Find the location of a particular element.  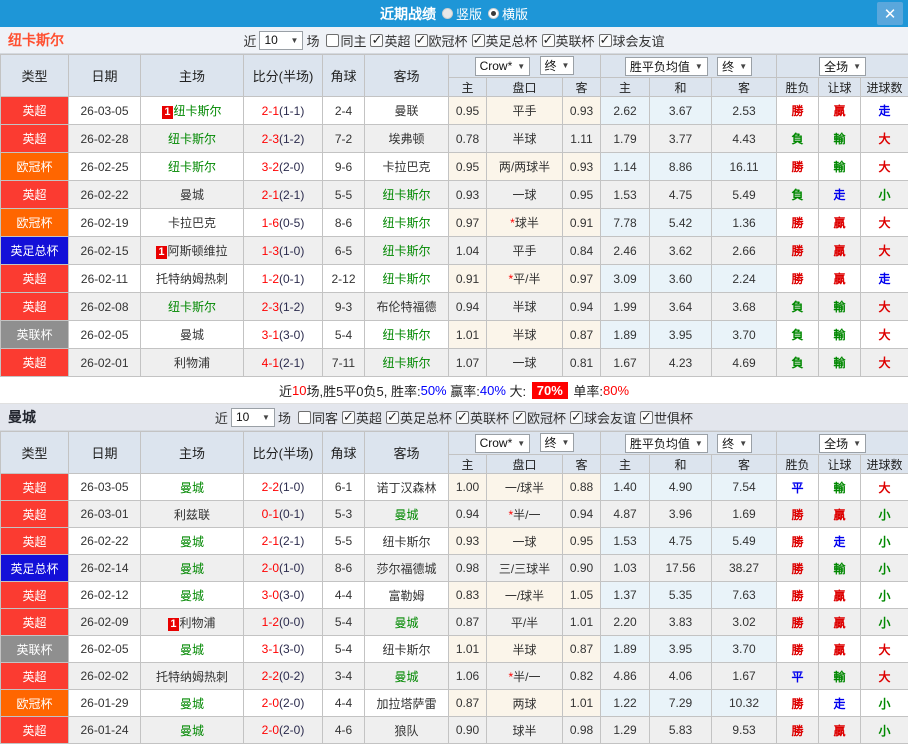

fulltime-score: 3-1 is located at coordinates (270, 334).